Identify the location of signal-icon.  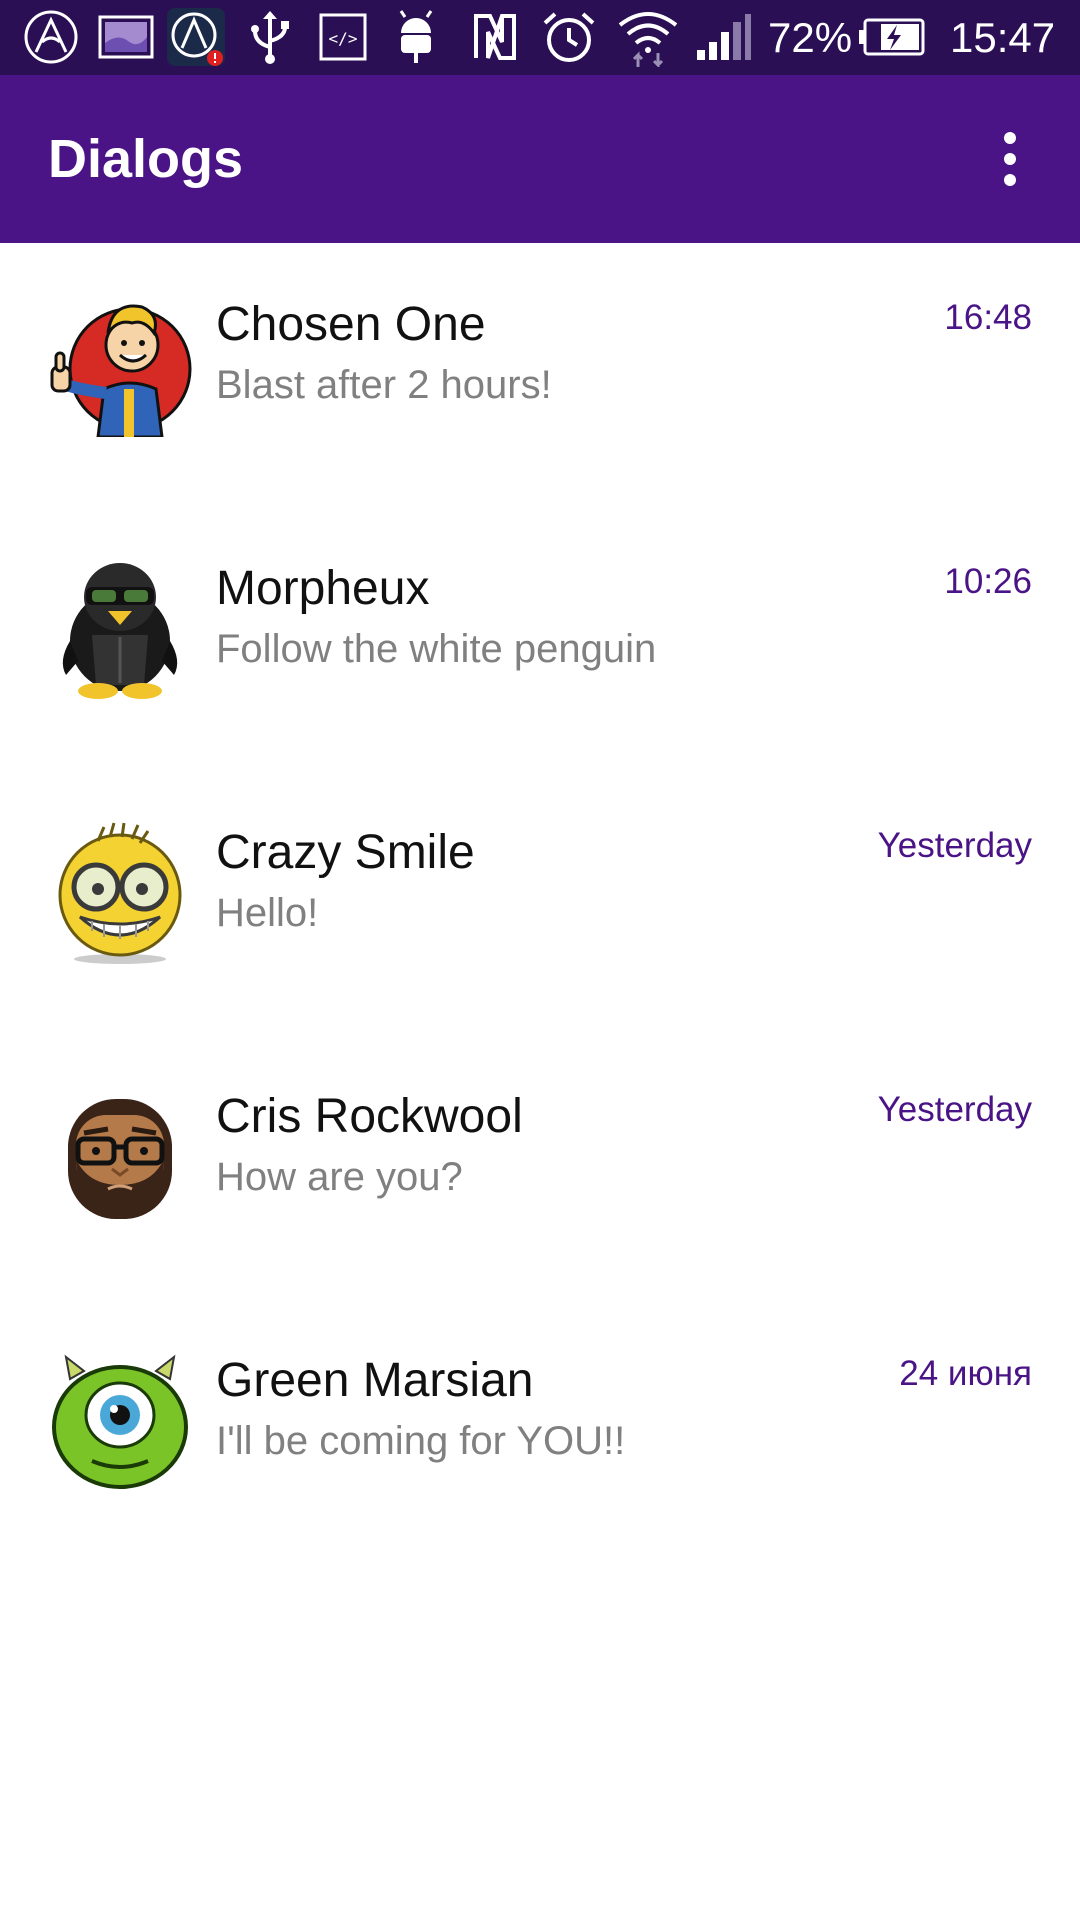
(722, 37).